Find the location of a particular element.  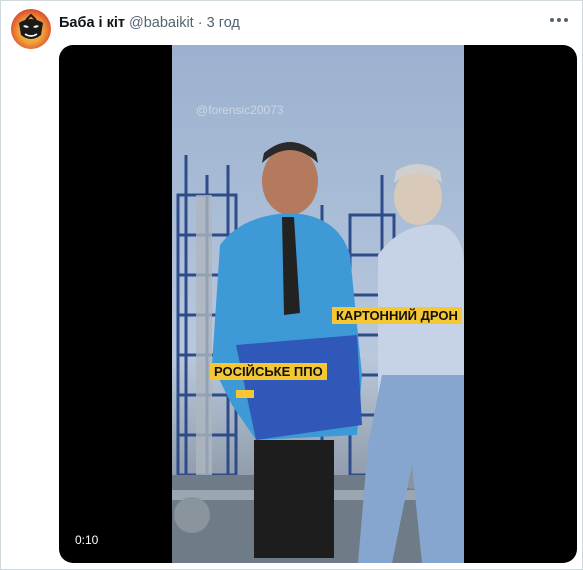

avatar is located at coordinates (31, 29).